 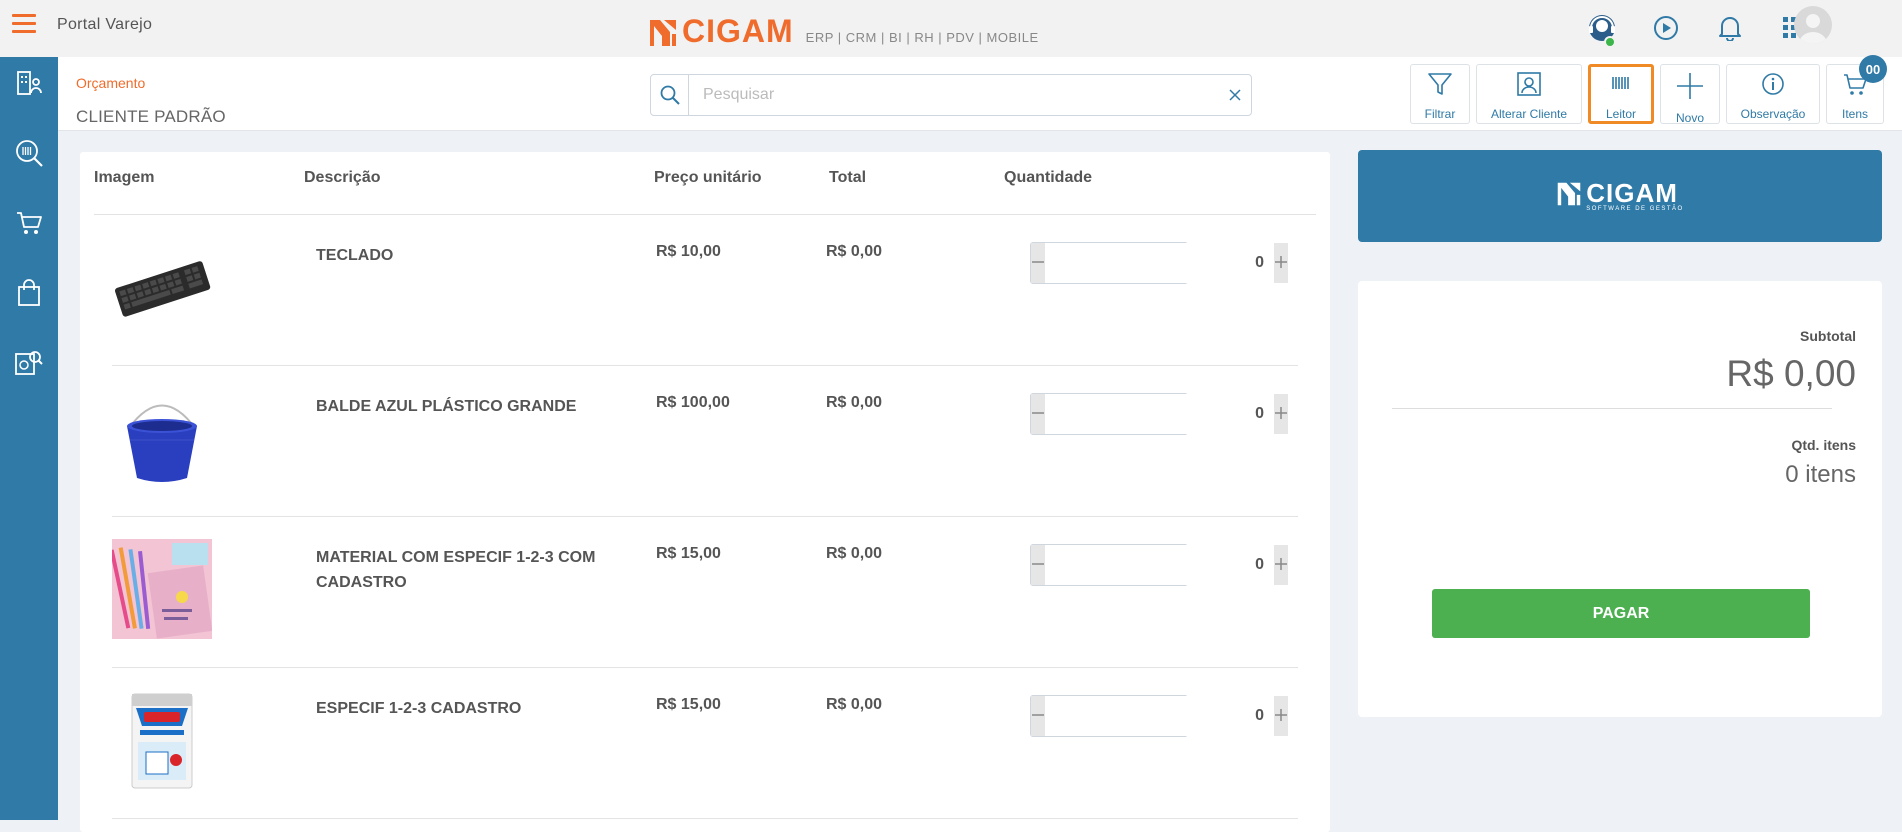 What do you see at coordinates (738, 31) in the screenshot?
I see `brand-name: CIGAM` at bounding box center [738, 31].